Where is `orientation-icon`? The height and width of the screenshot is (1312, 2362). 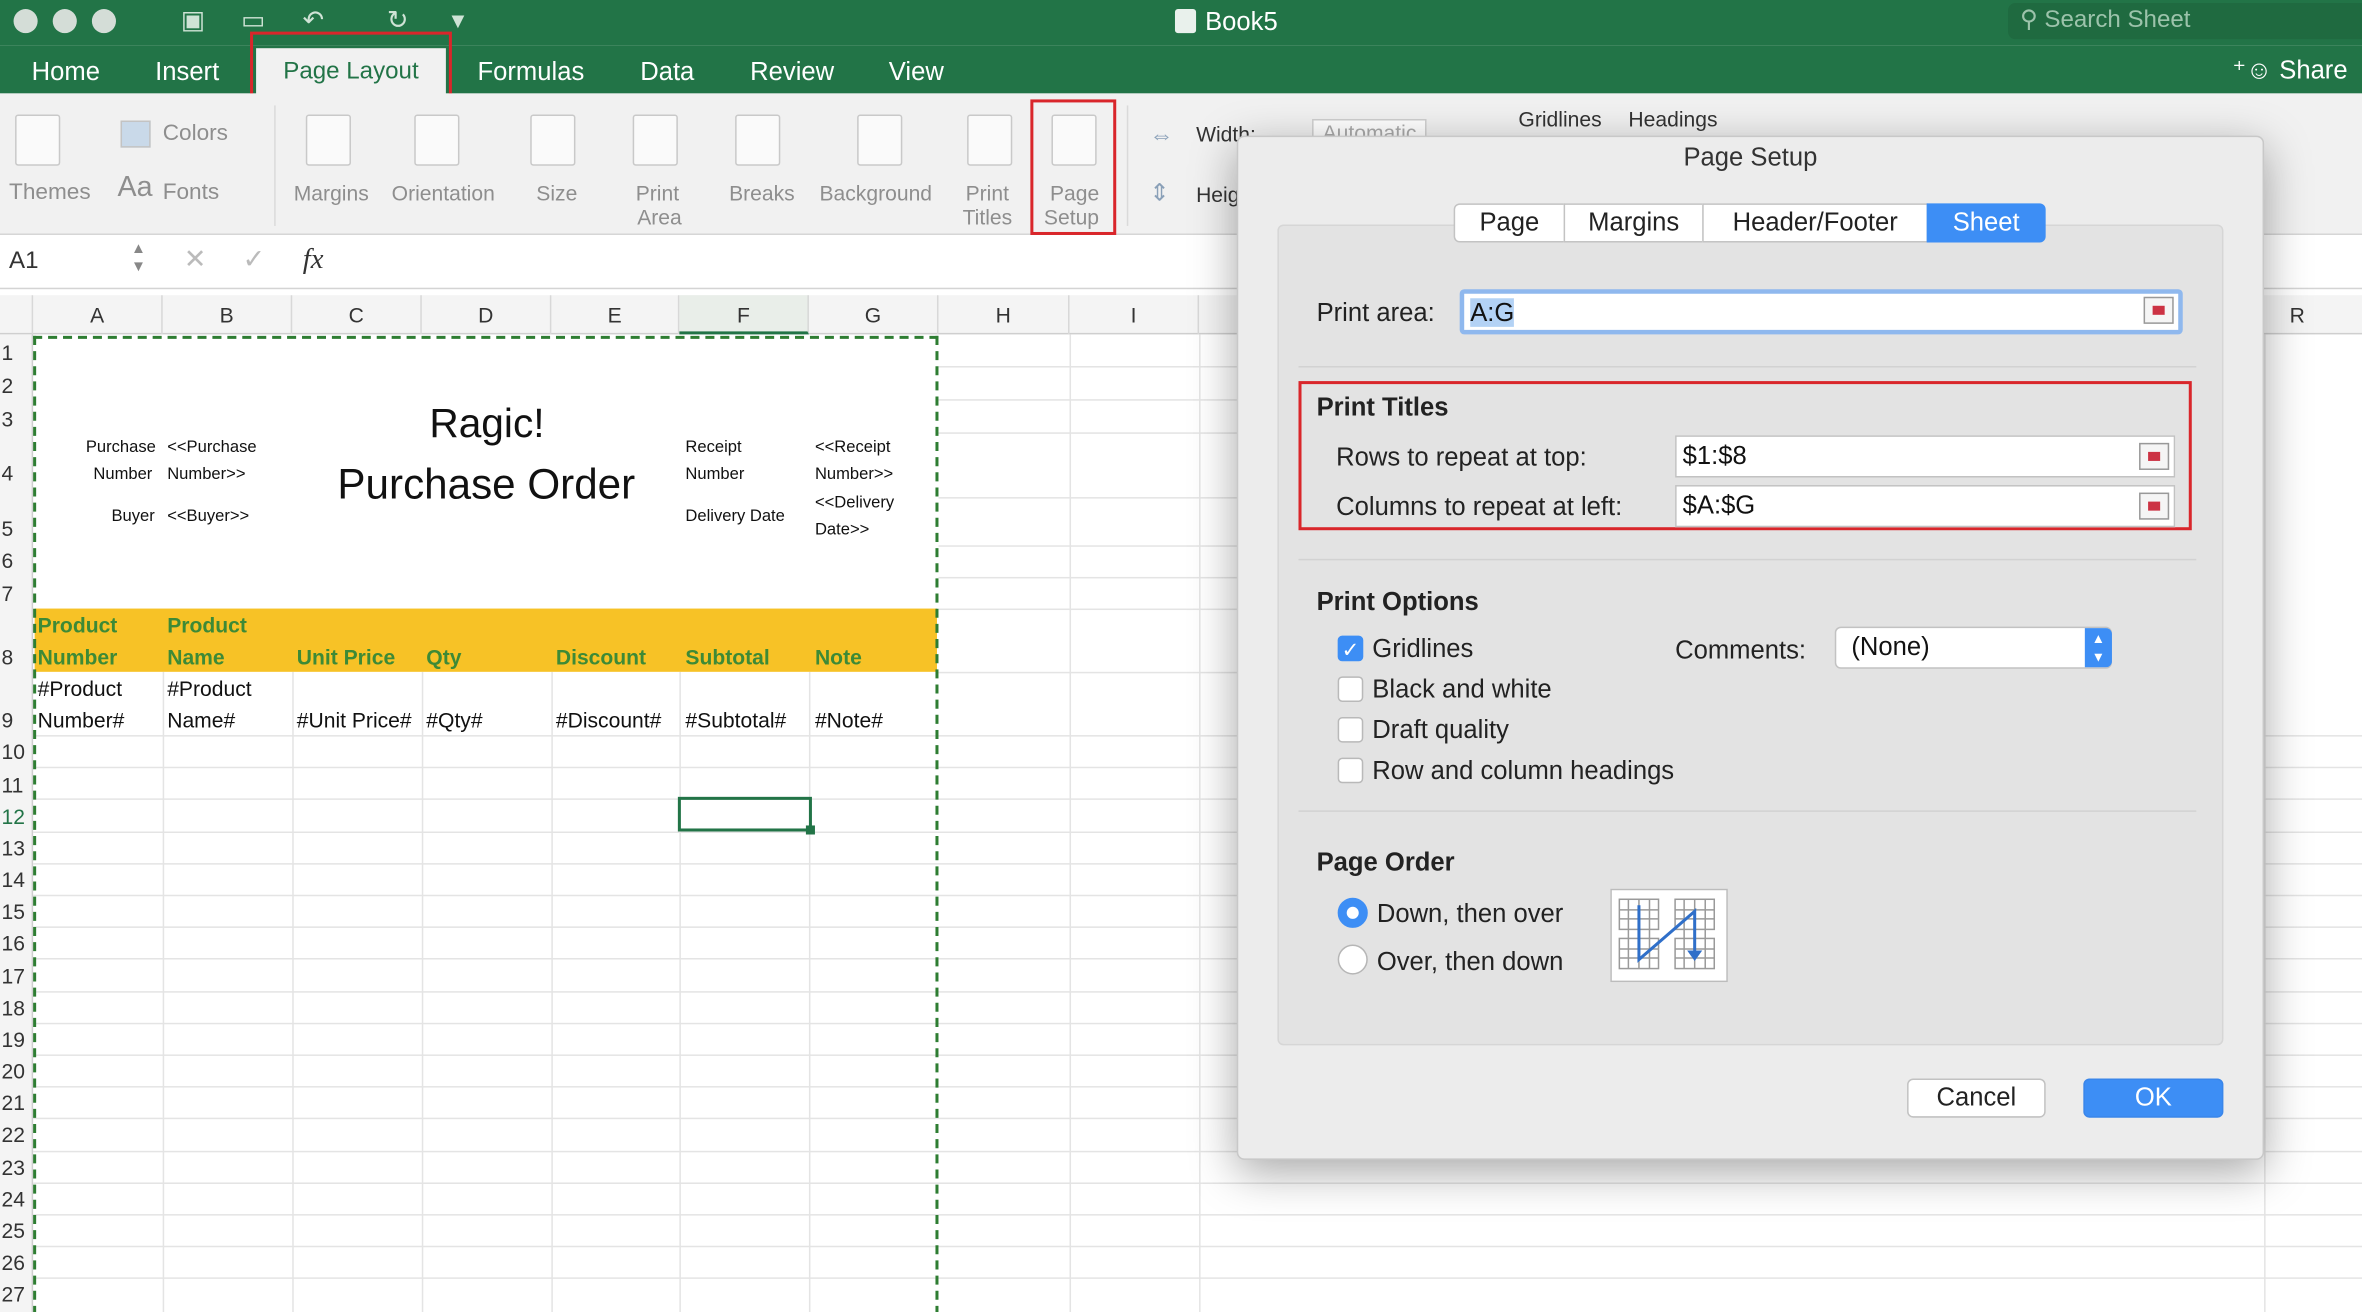
orientation-icon is located at coordinates (437, 140).